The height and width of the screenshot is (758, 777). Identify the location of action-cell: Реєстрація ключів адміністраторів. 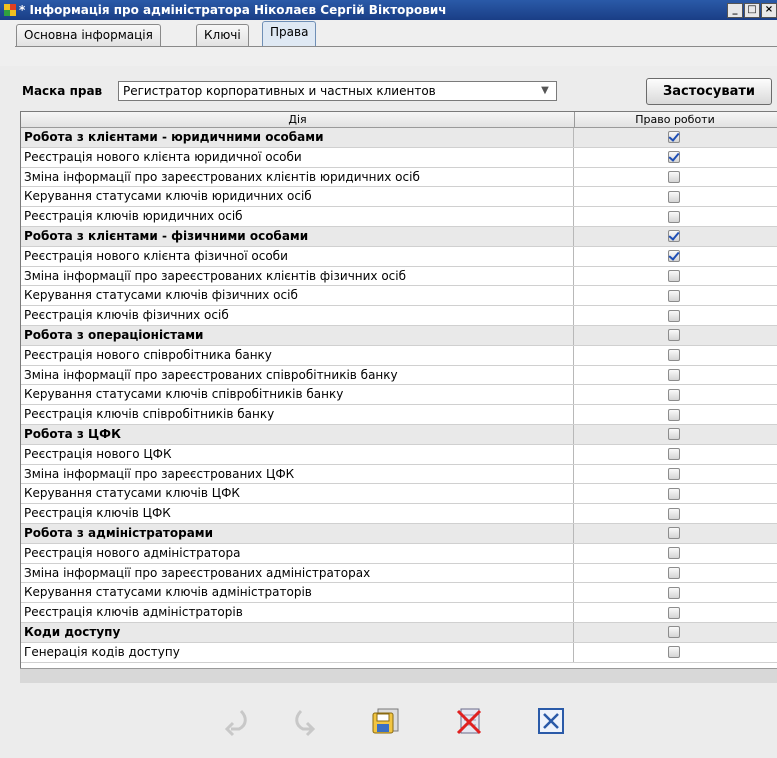
(297, 612).